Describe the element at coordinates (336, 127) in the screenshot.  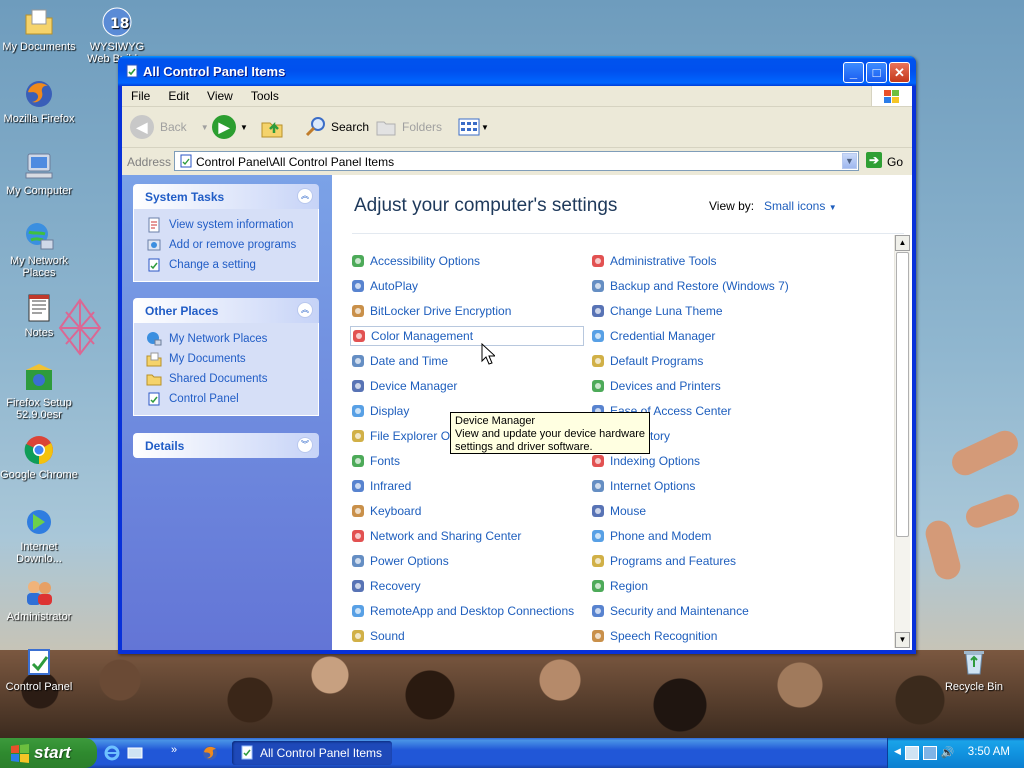
I see `search-button: Search` at that location.